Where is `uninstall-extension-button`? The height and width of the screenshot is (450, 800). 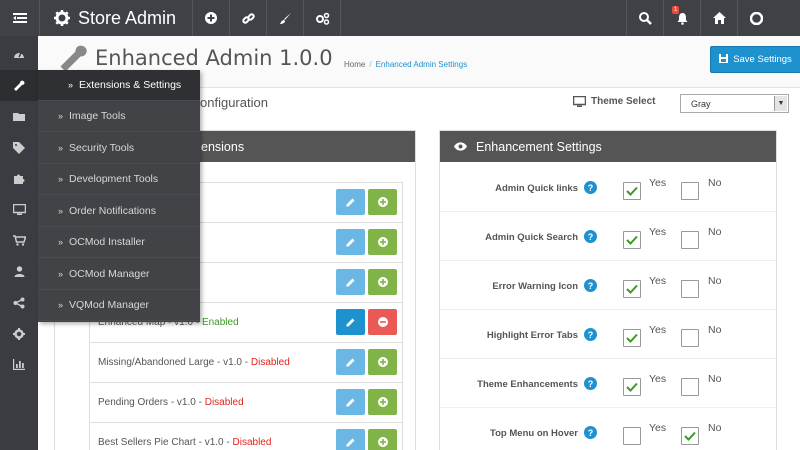 uninstall-extension-button is located at coordinates (382, 322).